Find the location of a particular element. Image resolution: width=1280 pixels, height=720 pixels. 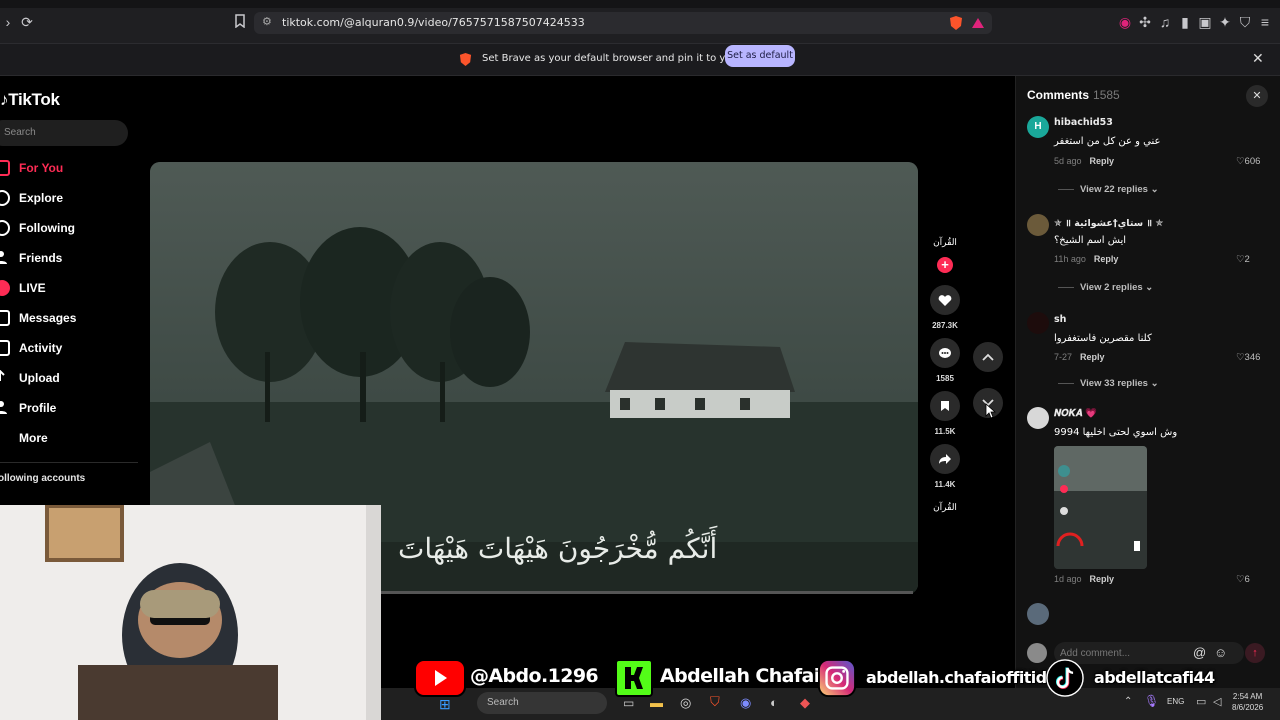

comment-username: sh is located at coordinates (1060, 319).